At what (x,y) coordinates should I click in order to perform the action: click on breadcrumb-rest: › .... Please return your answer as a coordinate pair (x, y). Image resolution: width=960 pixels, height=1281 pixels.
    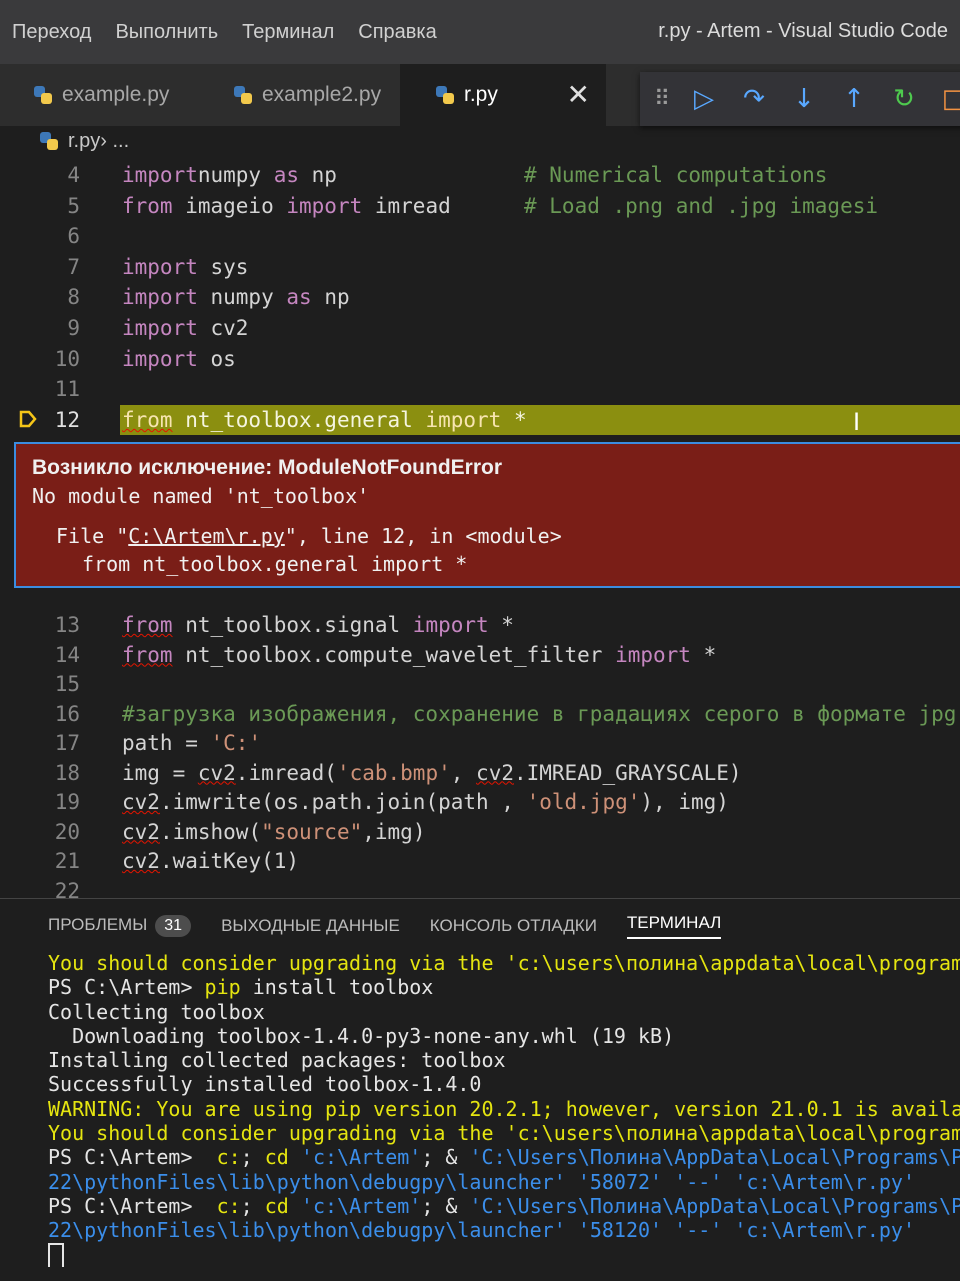
    Looking at the image, I should click on (114, 141).